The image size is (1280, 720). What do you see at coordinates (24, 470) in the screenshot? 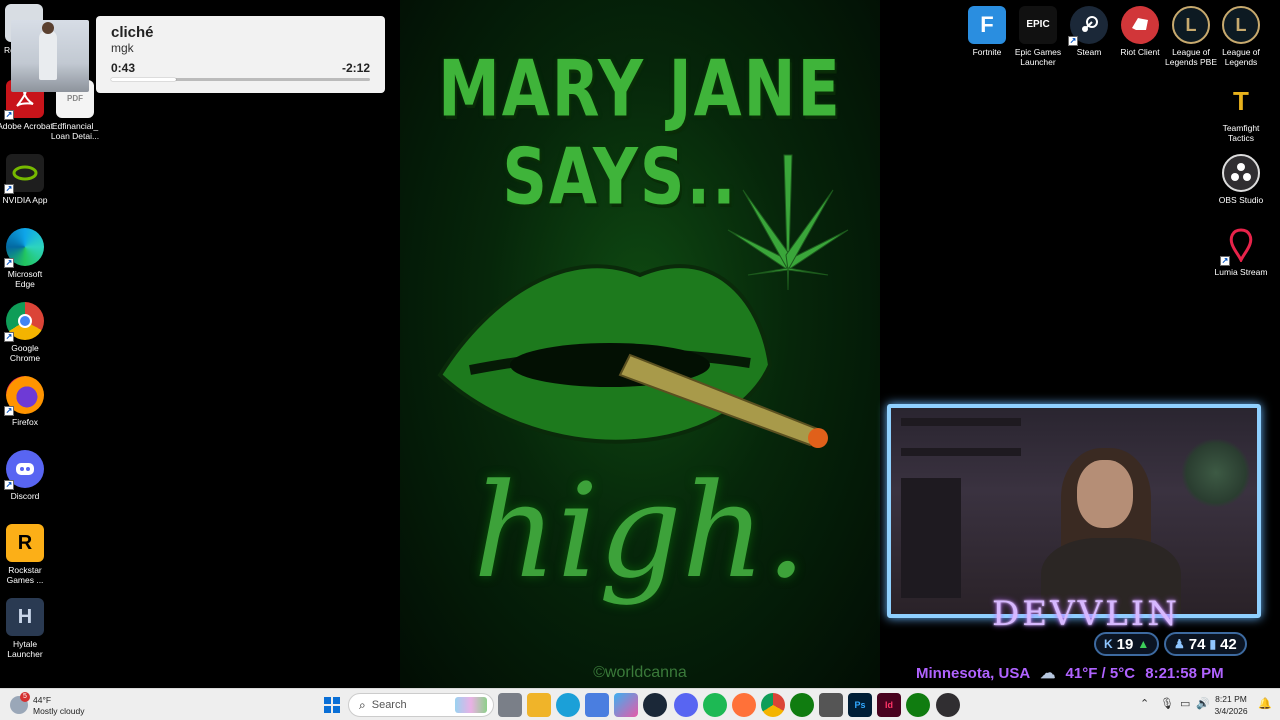
I see `discord-icon: ↗` at bounding box center [24, 470].